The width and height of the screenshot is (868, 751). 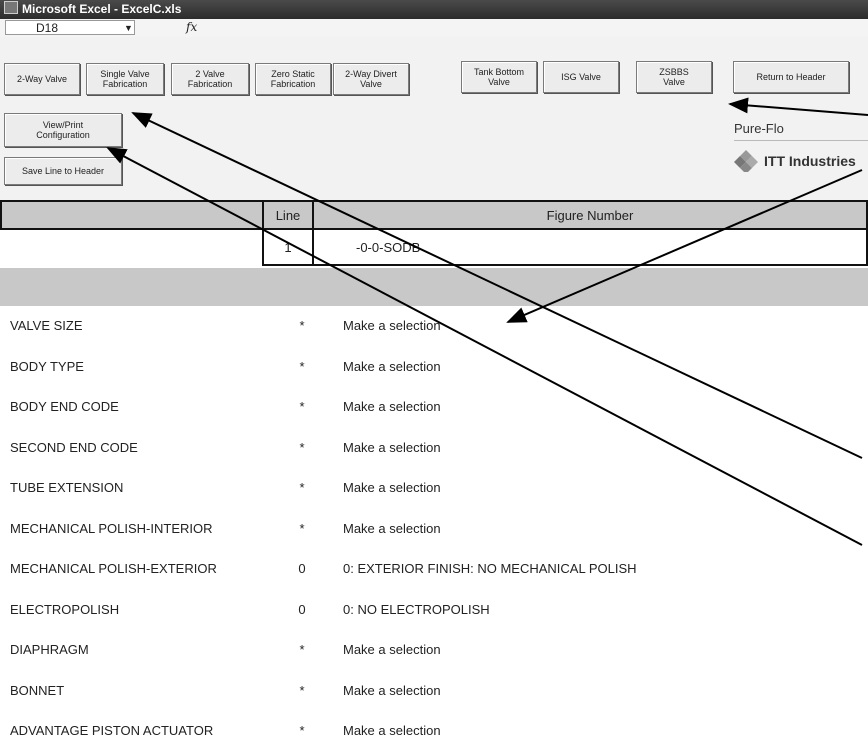 I want to click on itt-diamond-icon, so click(x=746, y=161).